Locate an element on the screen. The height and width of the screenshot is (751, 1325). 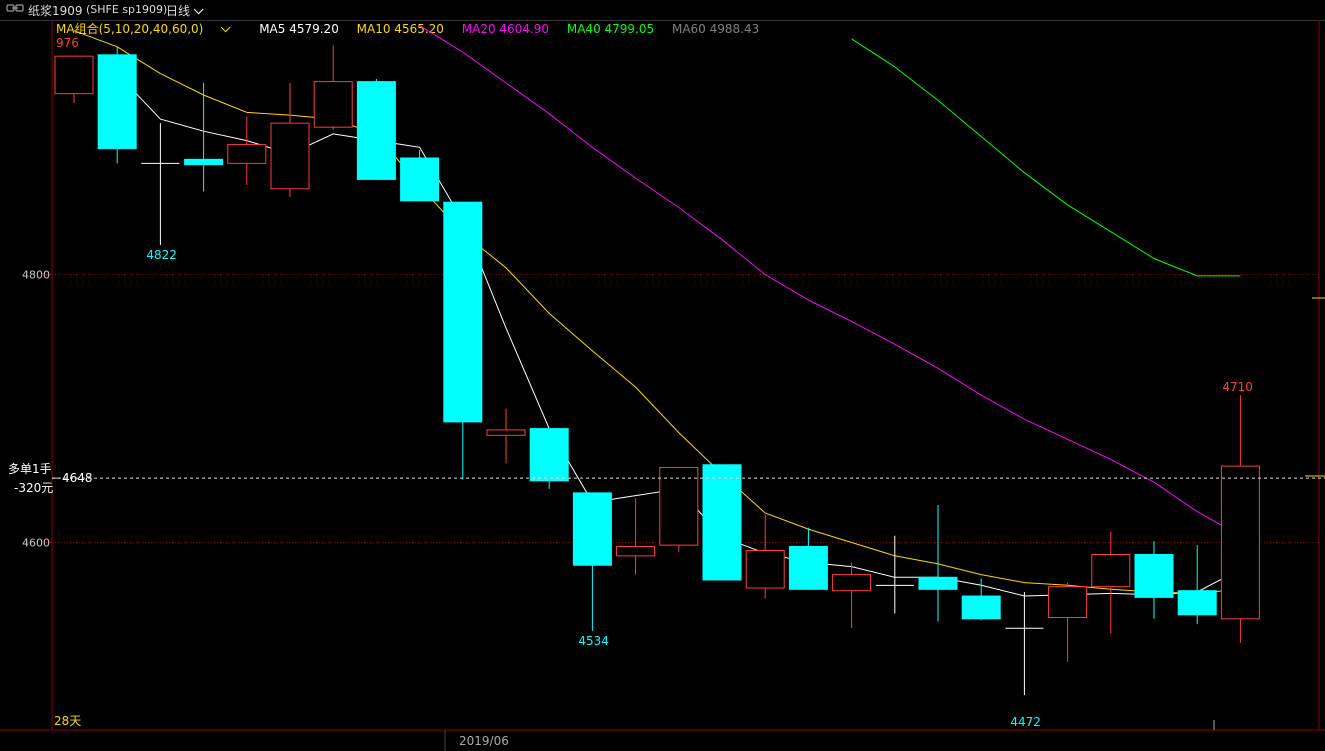
ytick-label: 4600 is located at coordinates (36, 542).